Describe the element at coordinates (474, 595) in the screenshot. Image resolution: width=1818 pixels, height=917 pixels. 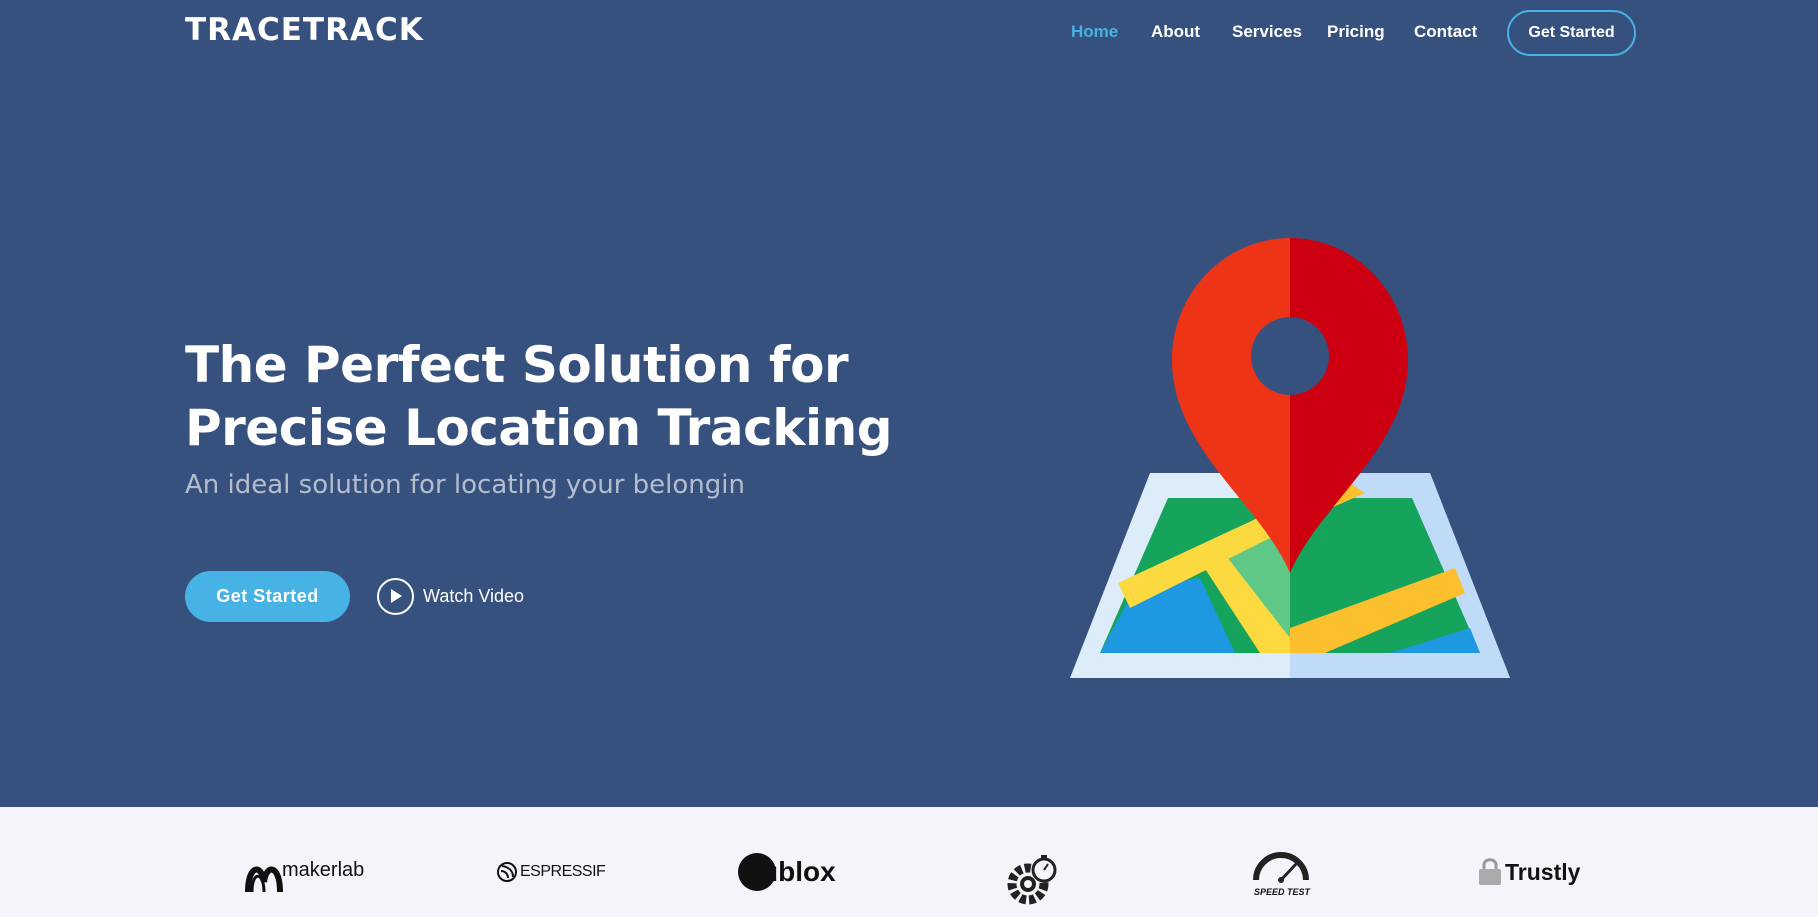
I see `watch-video-label: Watch Video` at that location.